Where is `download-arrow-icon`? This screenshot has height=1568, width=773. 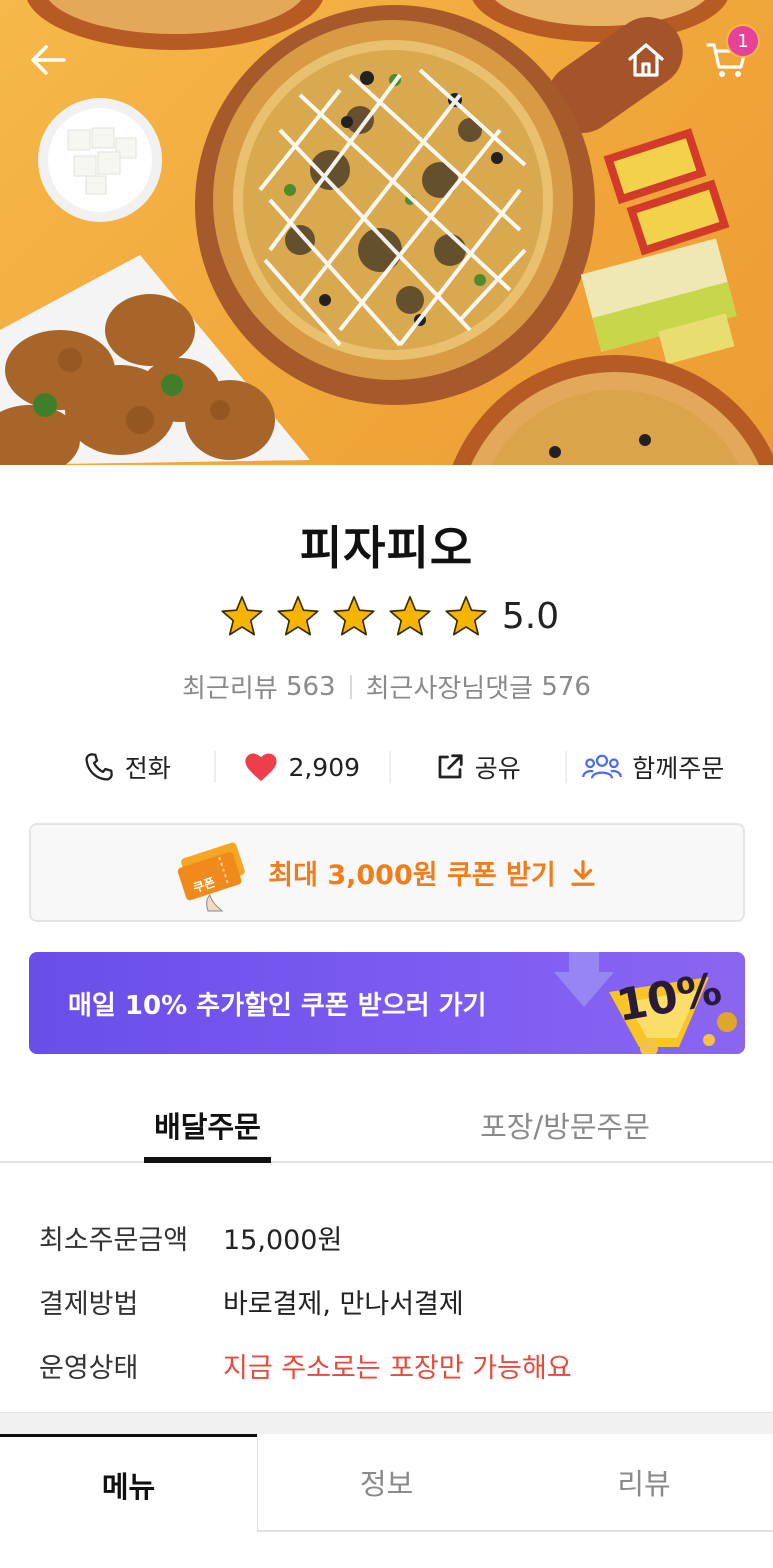 download-arrow-icon is located at coordinates (583, 872).